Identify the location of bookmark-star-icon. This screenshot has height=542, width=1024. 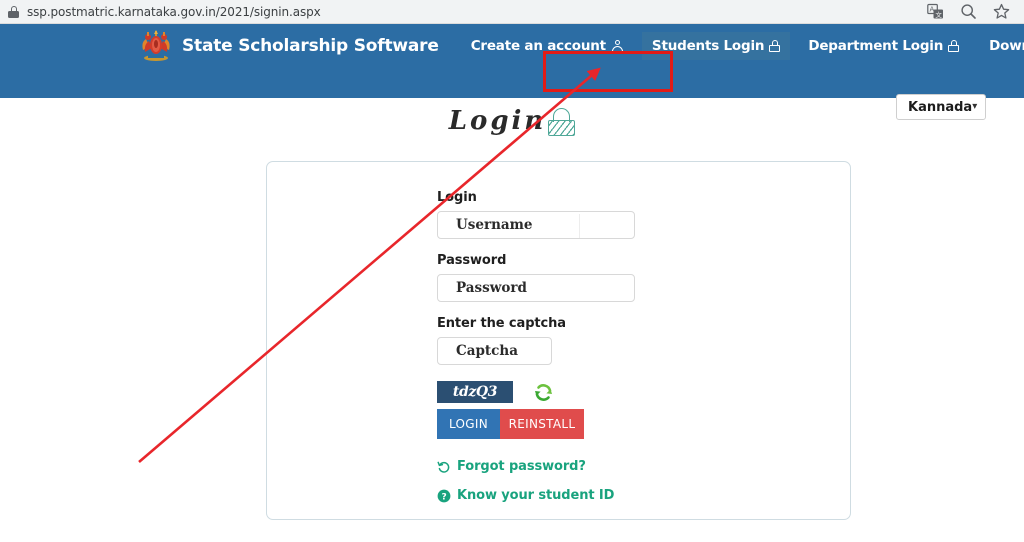
(1001, 11).